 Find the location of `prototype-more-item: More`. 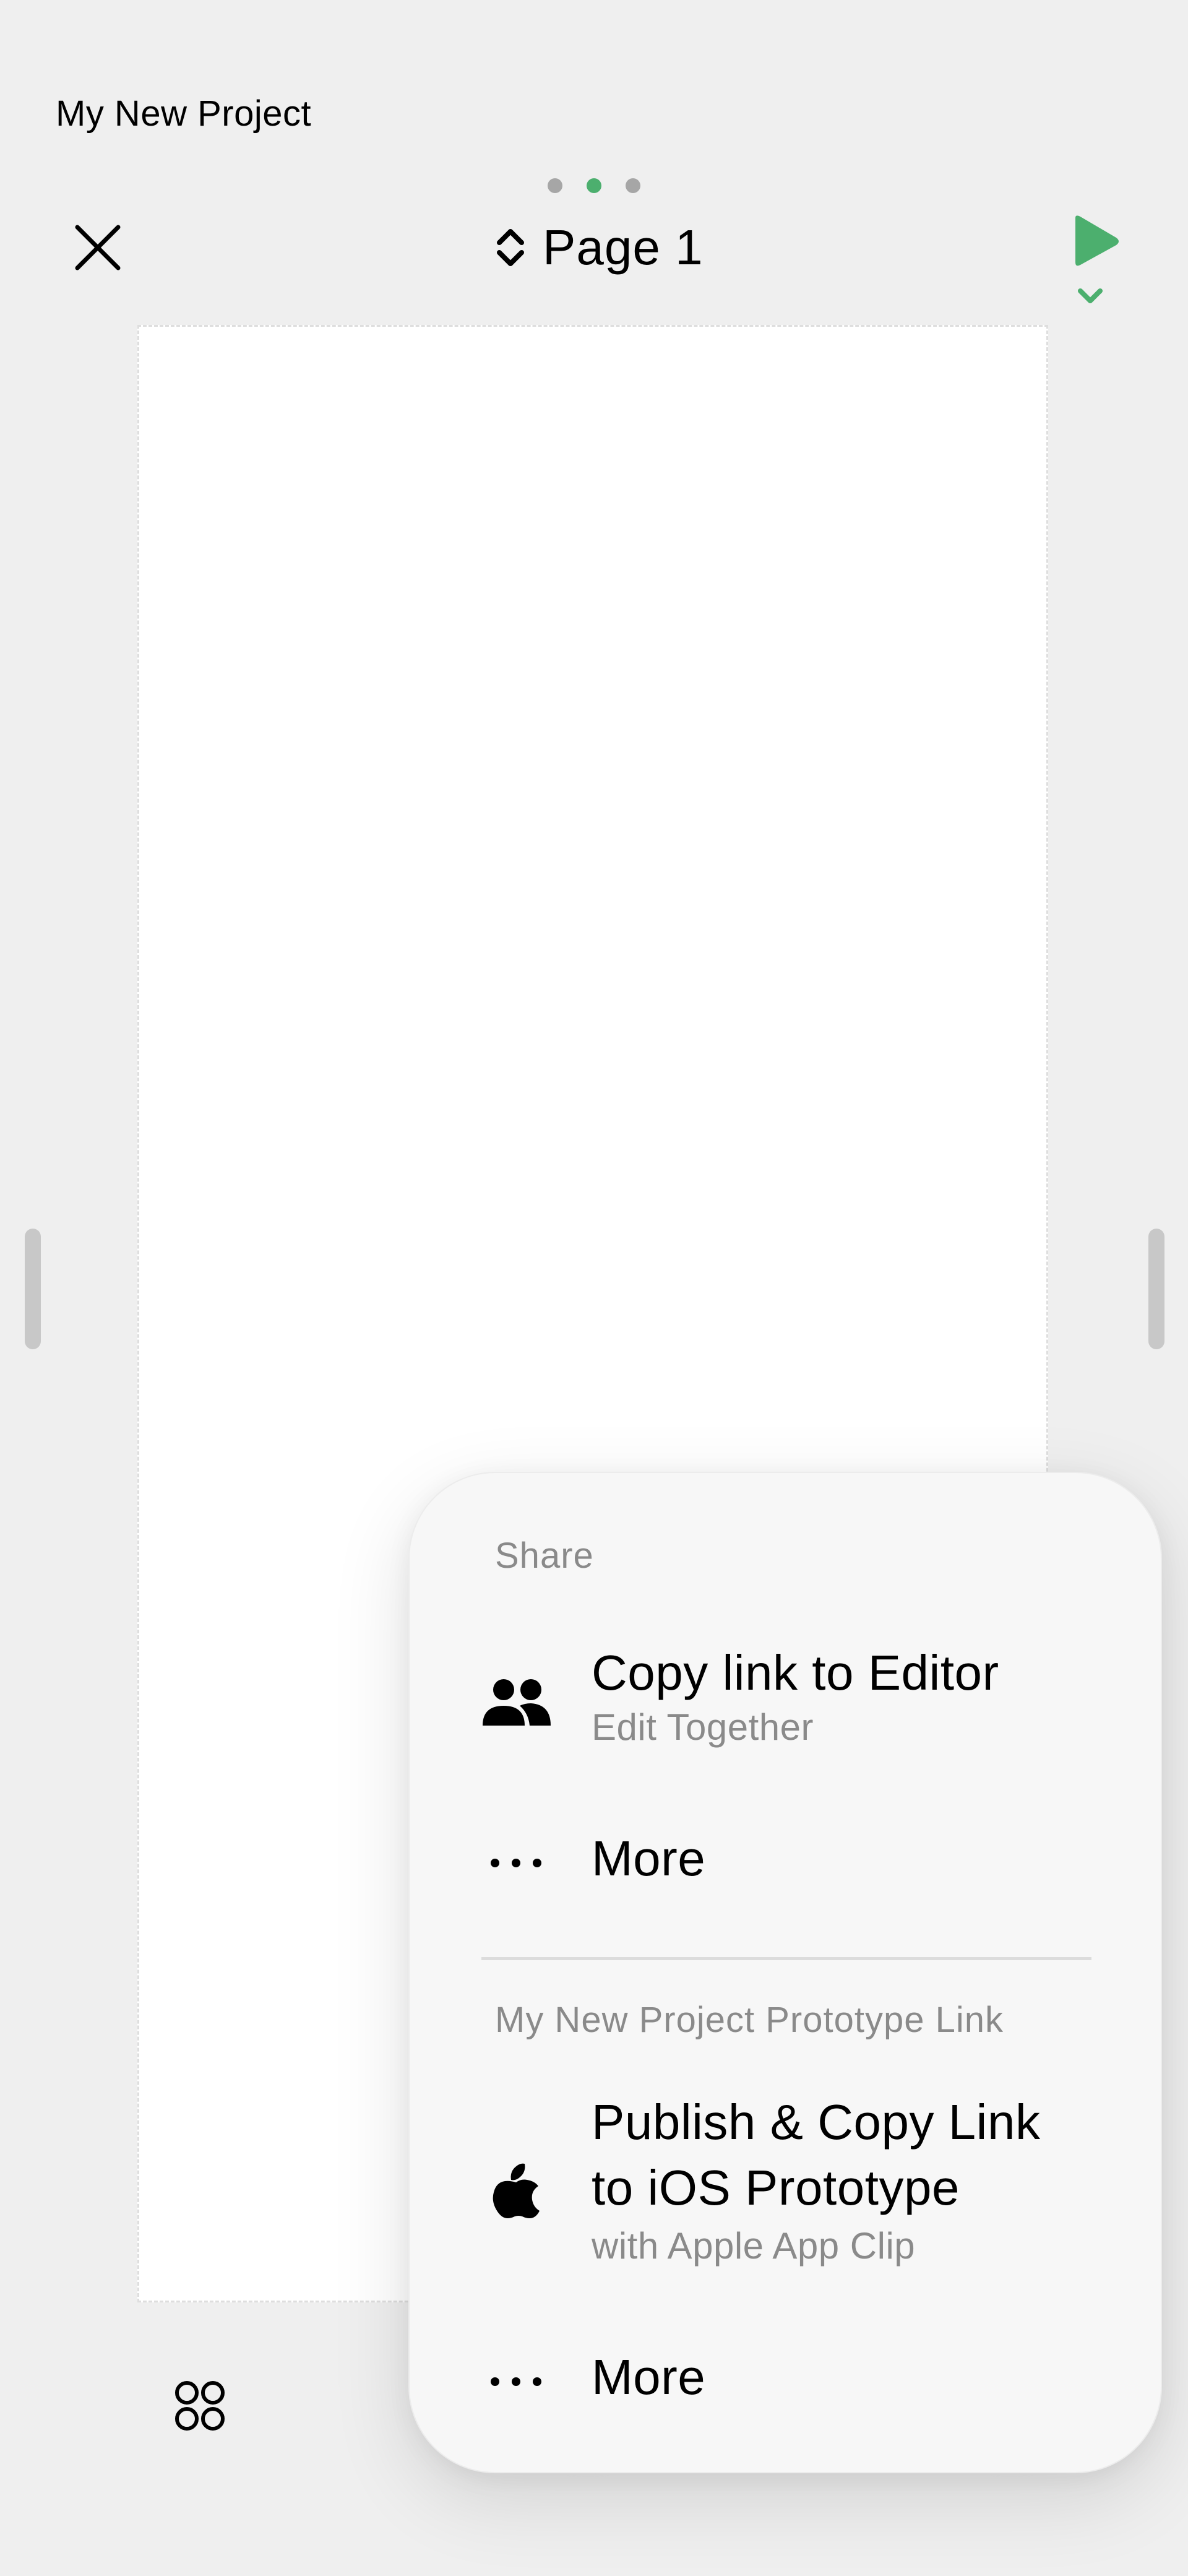

prototype-more-item: More is located at coordinates (785, 2382).